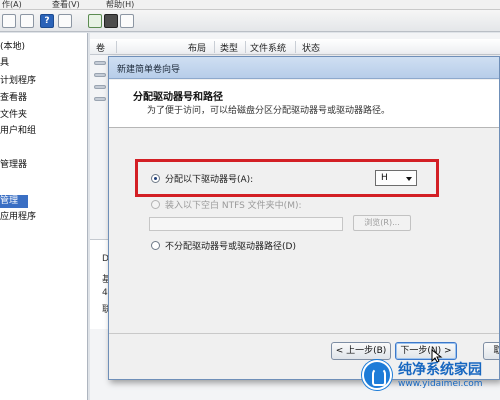 The width and height of the screenshot is (500, 400). I want to click on tree-item: (本地), so click(12, 47).